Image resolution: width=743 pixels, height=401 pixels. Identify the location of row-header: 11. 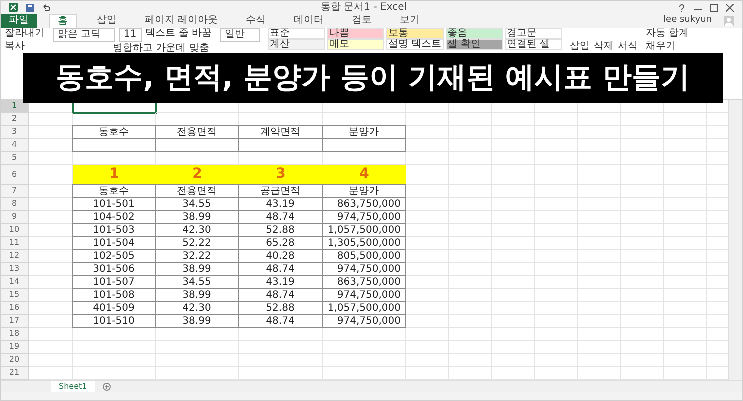
(15, 243).